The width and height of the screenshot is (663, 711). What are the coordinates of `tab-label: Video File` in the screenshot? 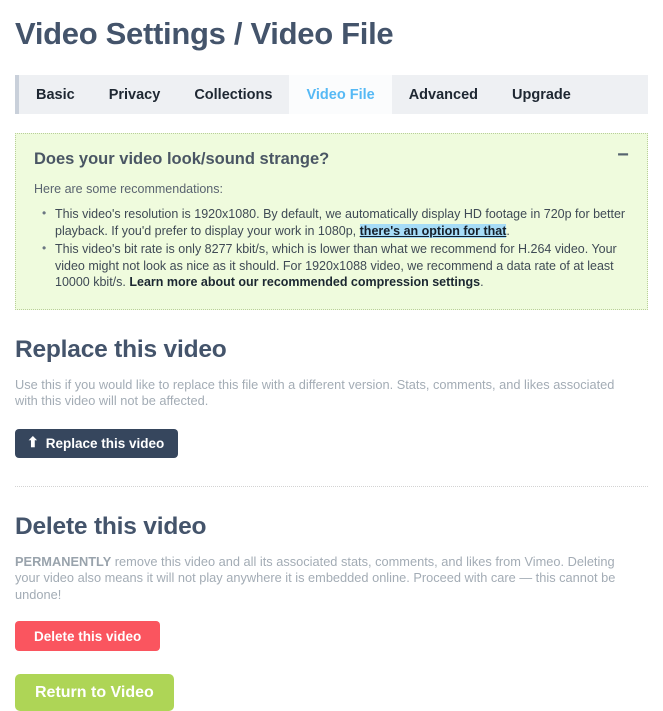 It's located at (340, 95).